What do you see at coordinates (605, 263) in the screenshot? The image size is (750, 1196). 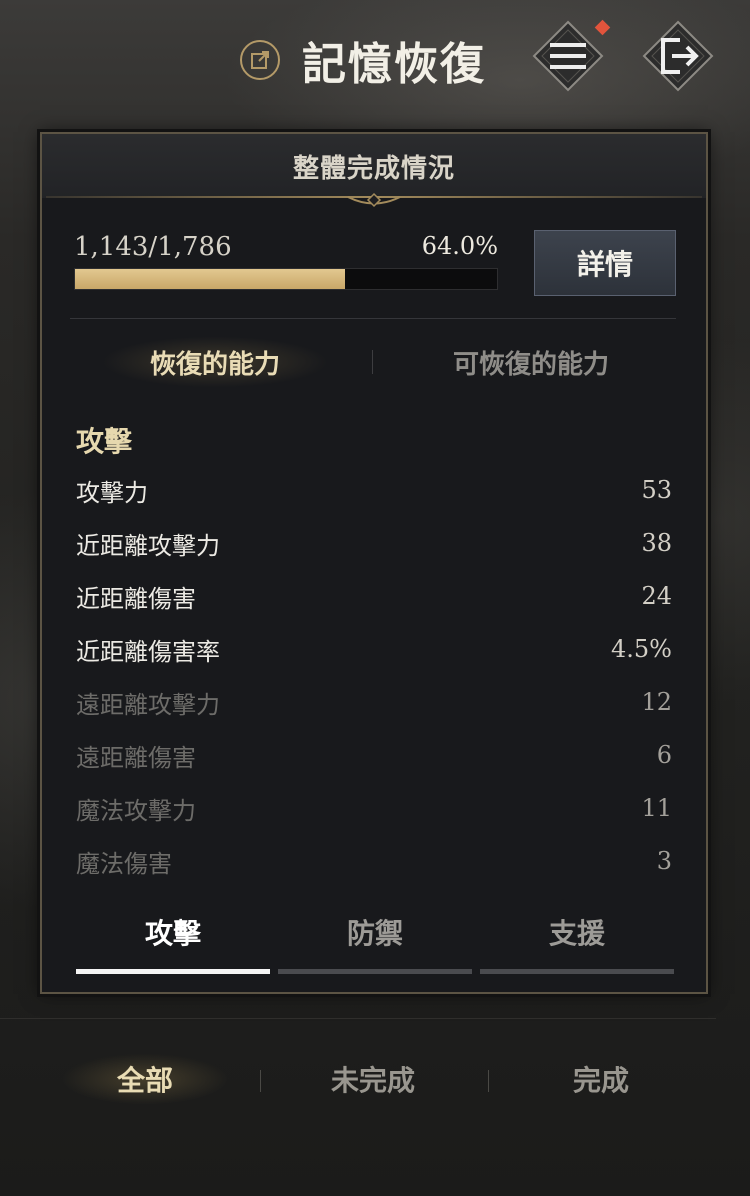 I see `detail-button: 詳情` at bounding box center [605, 263].